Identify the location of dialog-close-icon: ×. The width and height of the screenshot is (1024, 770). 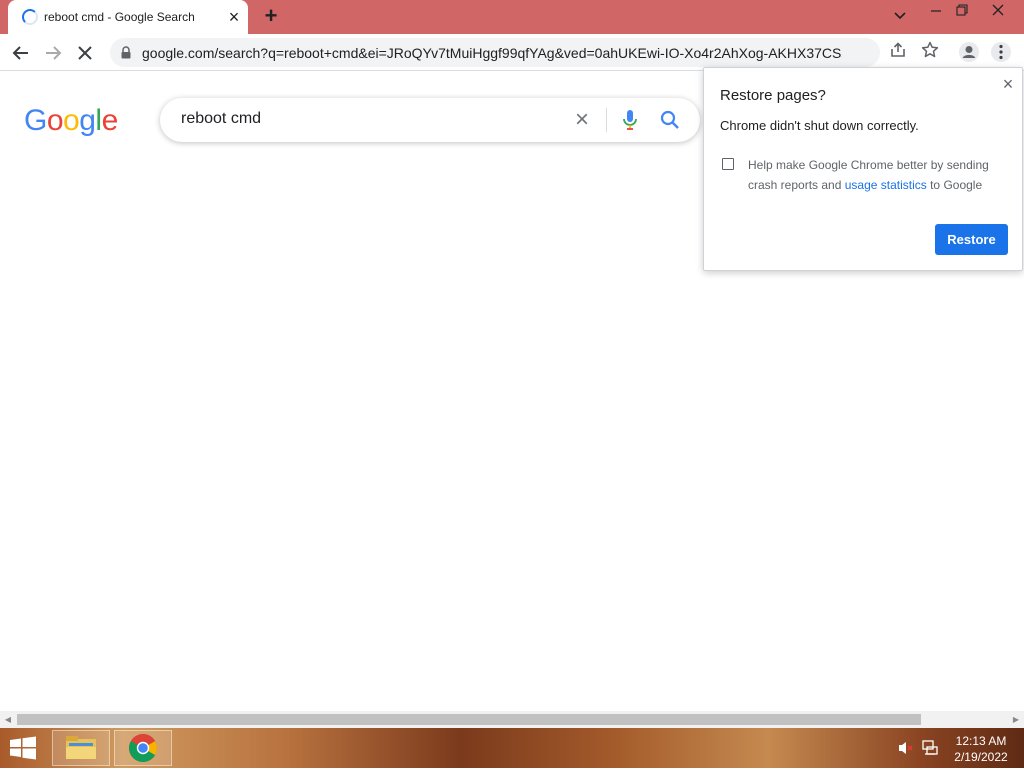
(1008, 84).